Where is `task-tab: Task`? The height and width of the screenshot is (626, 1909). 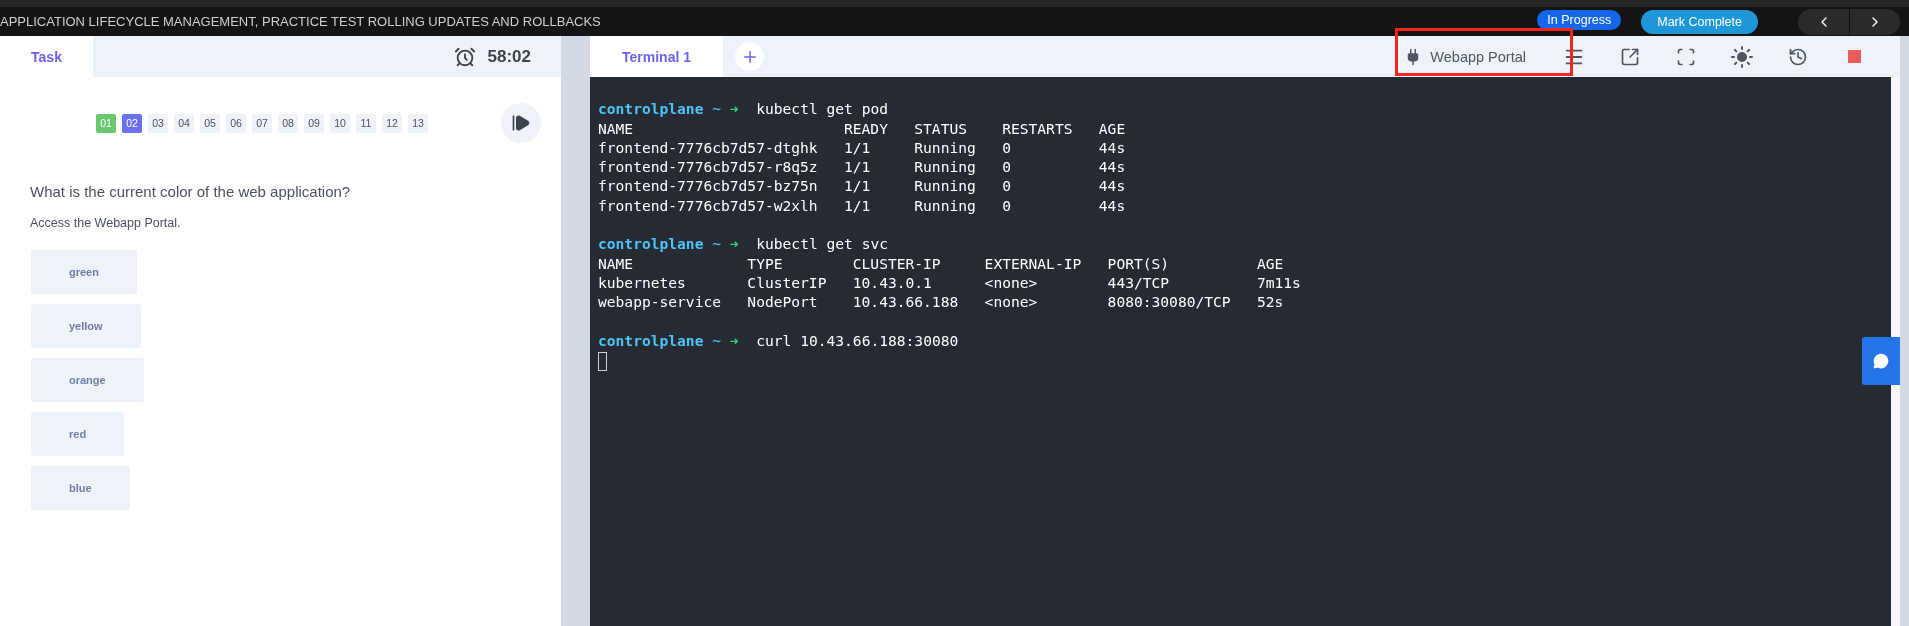 task-tab: Task is located at coordinates (46, 56).